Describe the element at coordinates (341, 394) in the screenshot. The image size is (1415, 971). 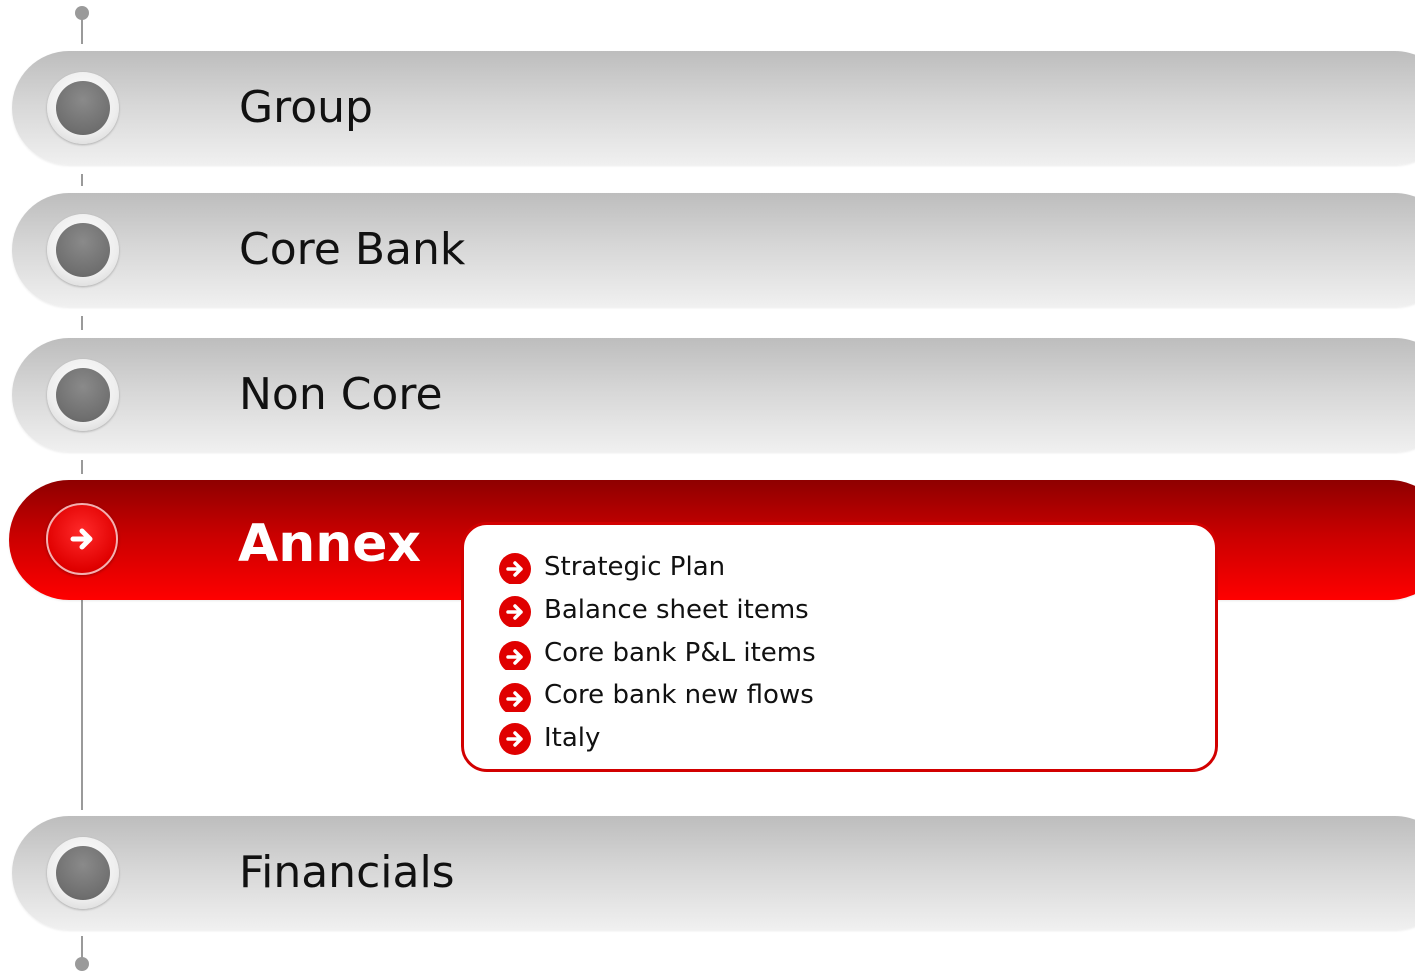
I see `nav-item-label: Non Core` at that location.